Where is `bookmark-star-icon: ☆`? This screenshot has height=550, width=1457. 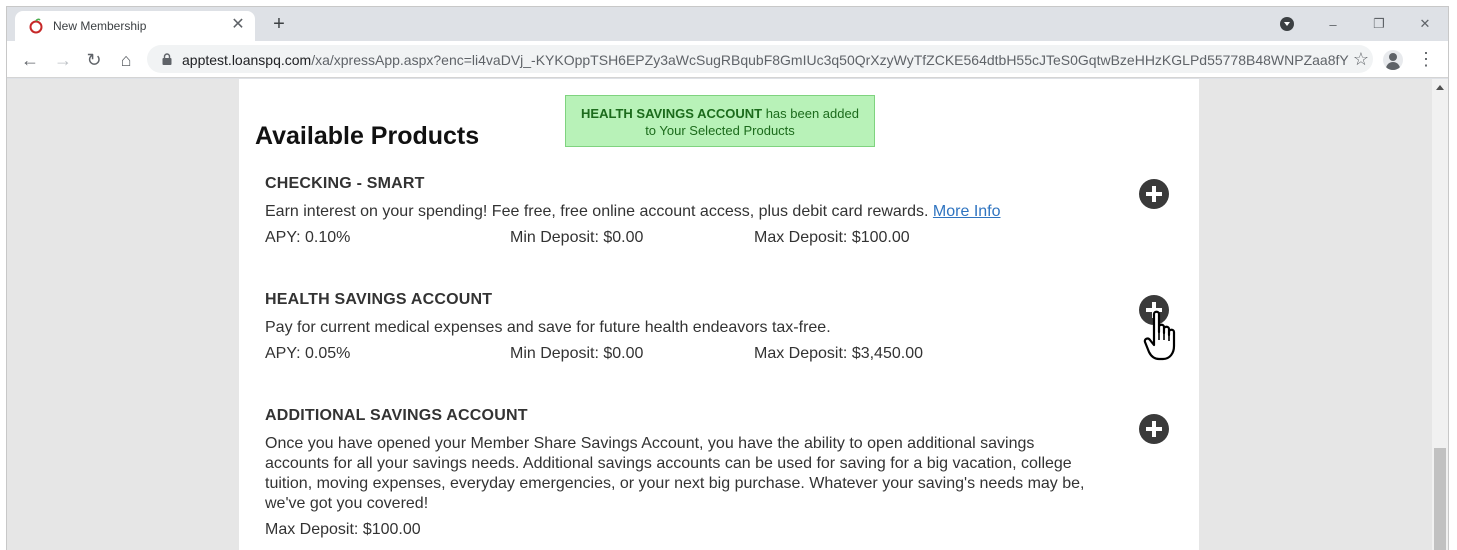
bookmark-star-icon: ☆ is located at coordinates (1361, 59).